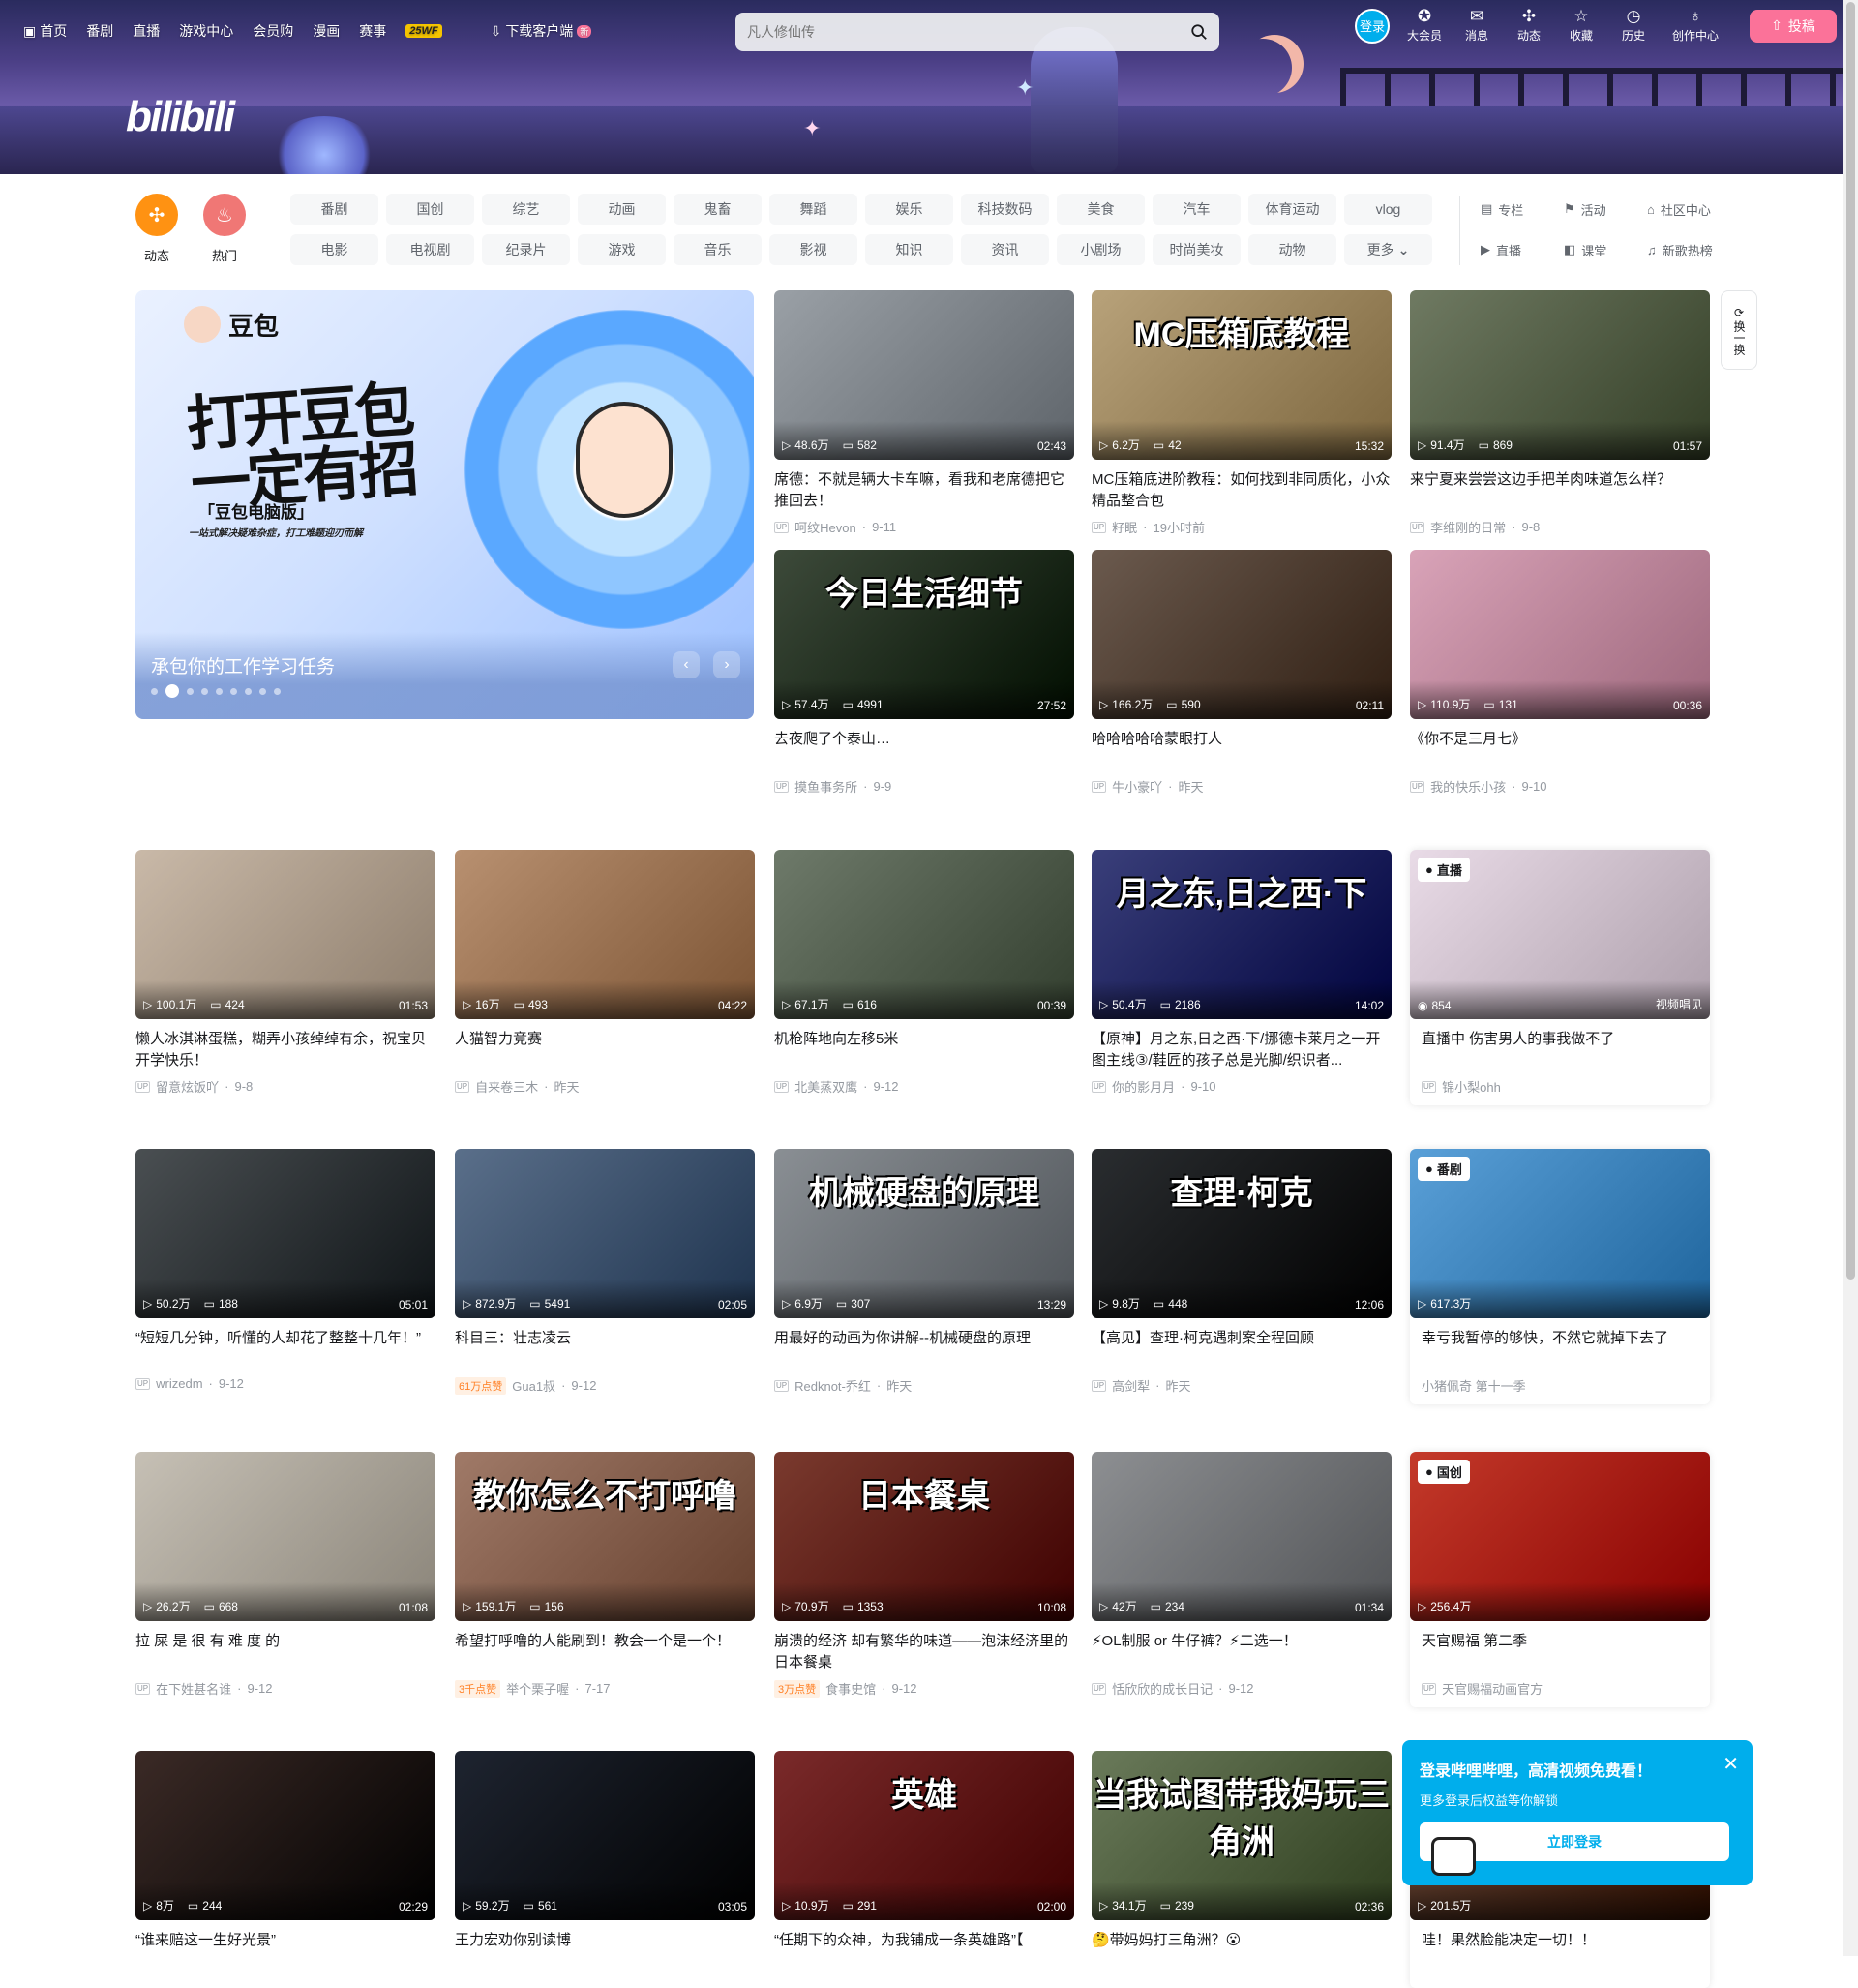 The image size is (1858, 1988). I want to click on video-title: MC压箱底进阶教程：如何找到非同质化，小众精品整合包, so click(1242, 490).